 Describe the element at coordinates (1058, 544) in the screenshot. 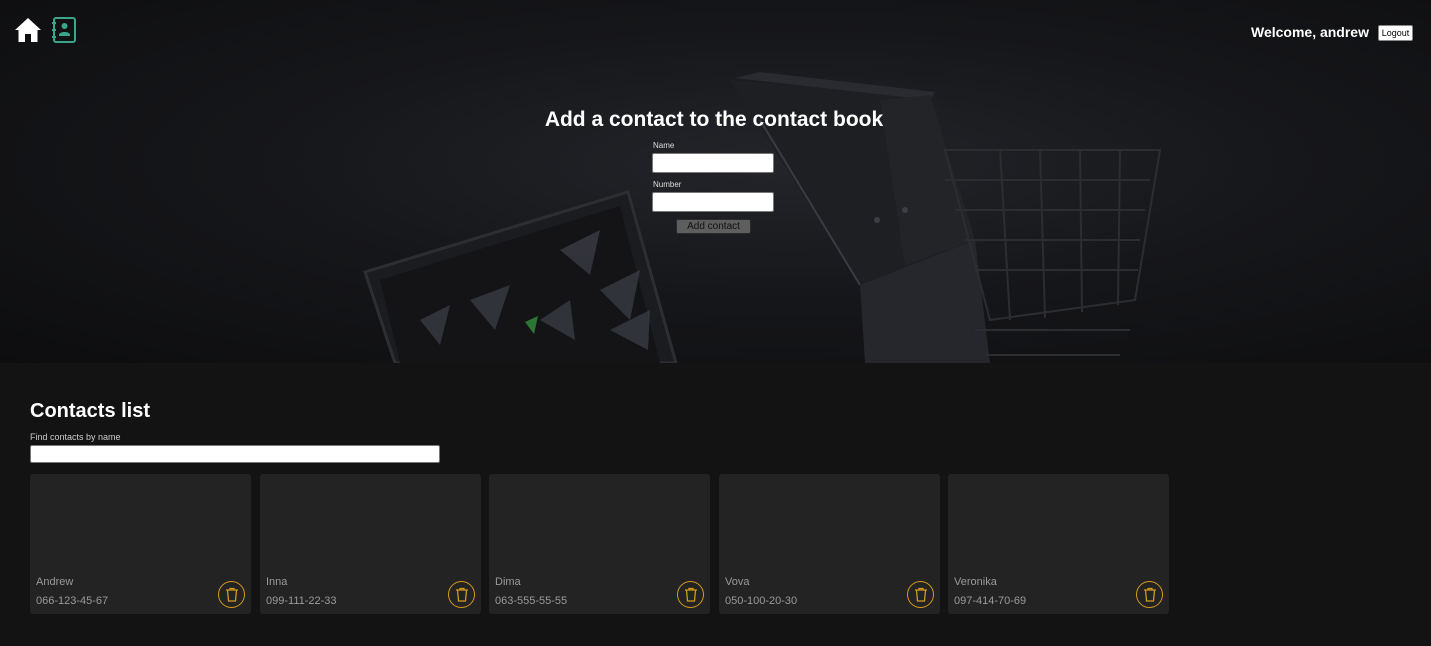

I see `contact-card: Veronika 097-414-70-69` at that location.